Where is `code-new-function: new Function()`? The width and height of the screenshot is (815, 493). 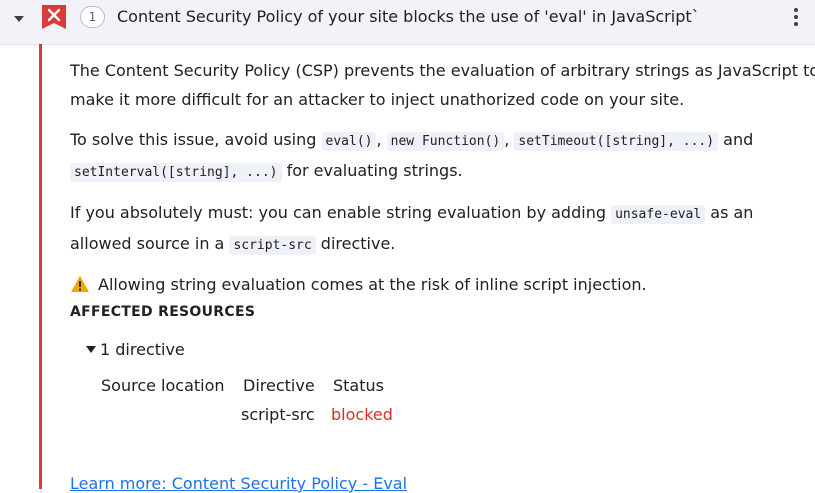 code-new-function: new Function() is located at coordinates (445, 141).